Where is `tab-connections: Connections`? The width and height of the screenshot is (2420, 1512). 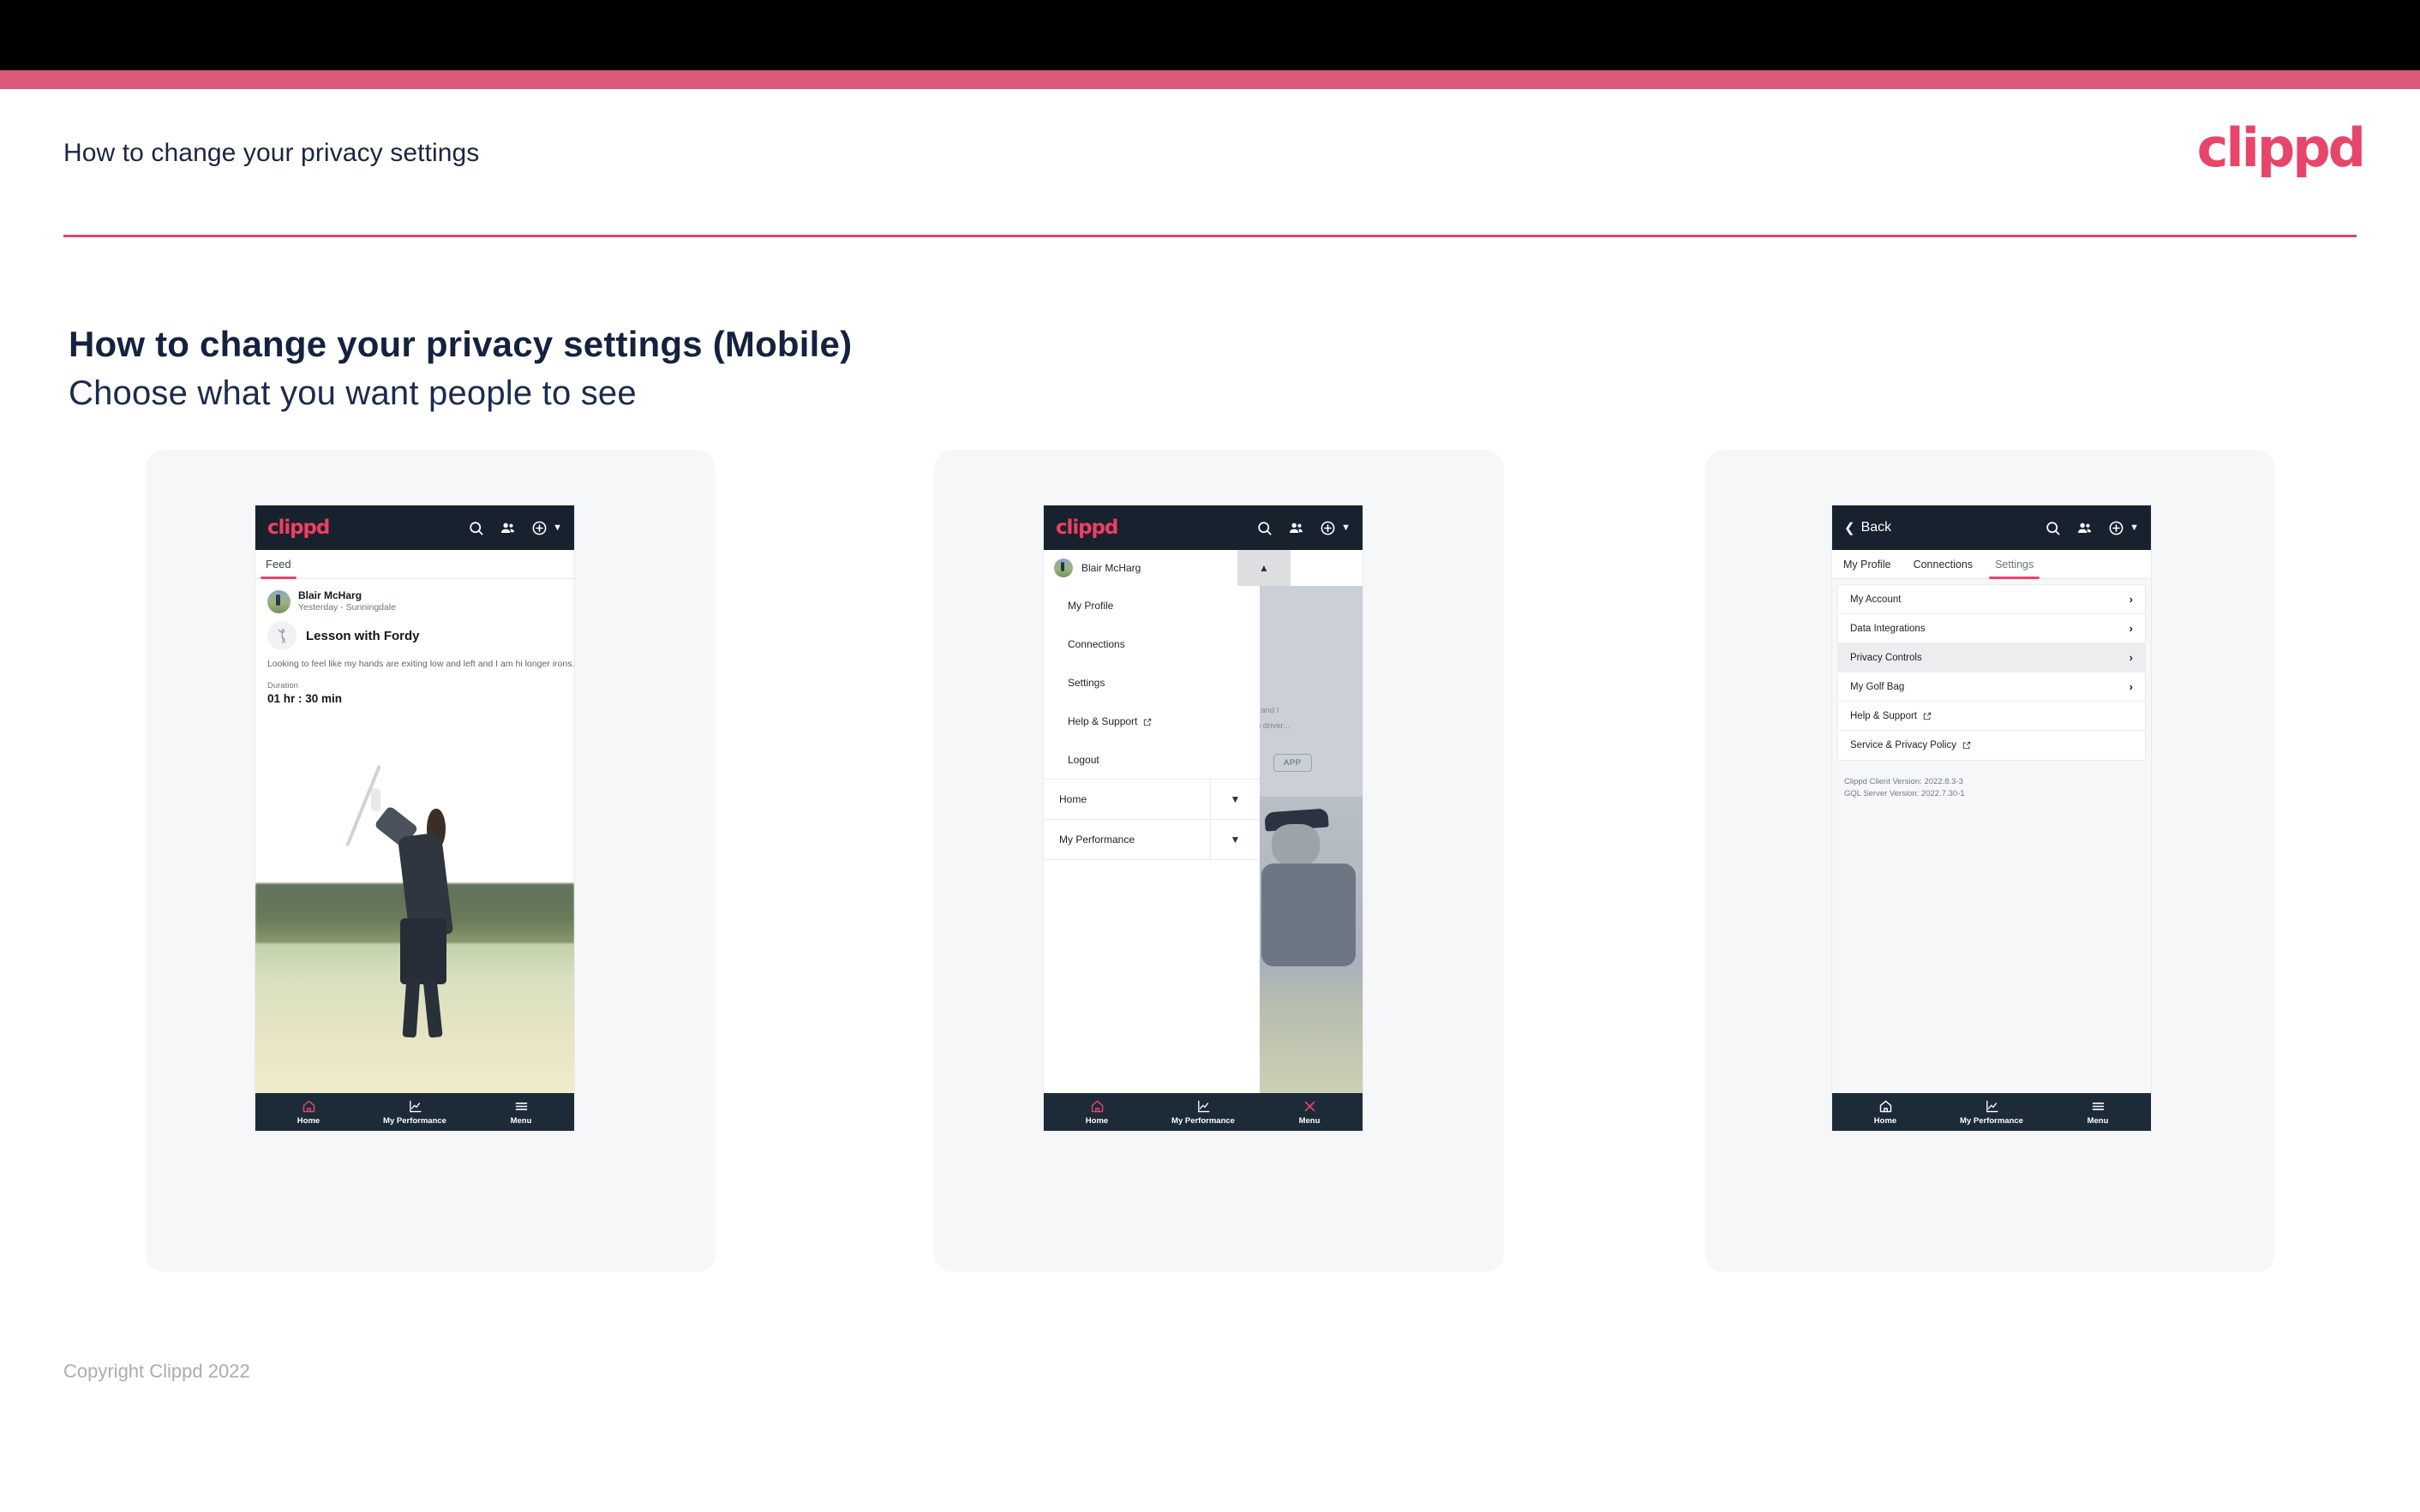 tab-connections: Connections is located at coordinates (1943, 564).